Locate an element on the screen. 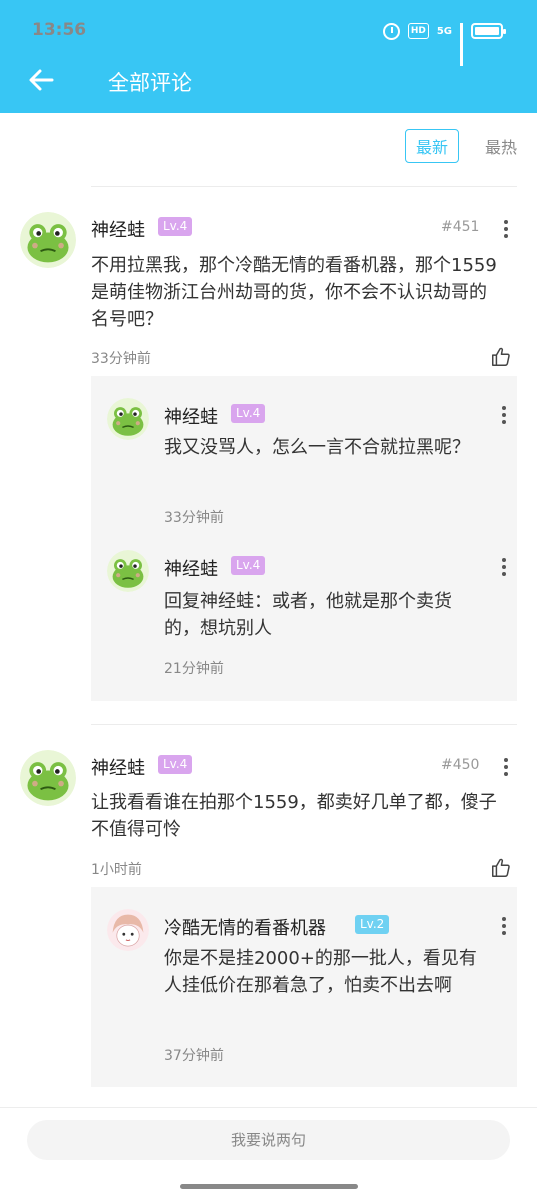 The height and width of the screenshot is (1199, 537). reply-time: 33分钟前 is located at coordinates (194, 518).